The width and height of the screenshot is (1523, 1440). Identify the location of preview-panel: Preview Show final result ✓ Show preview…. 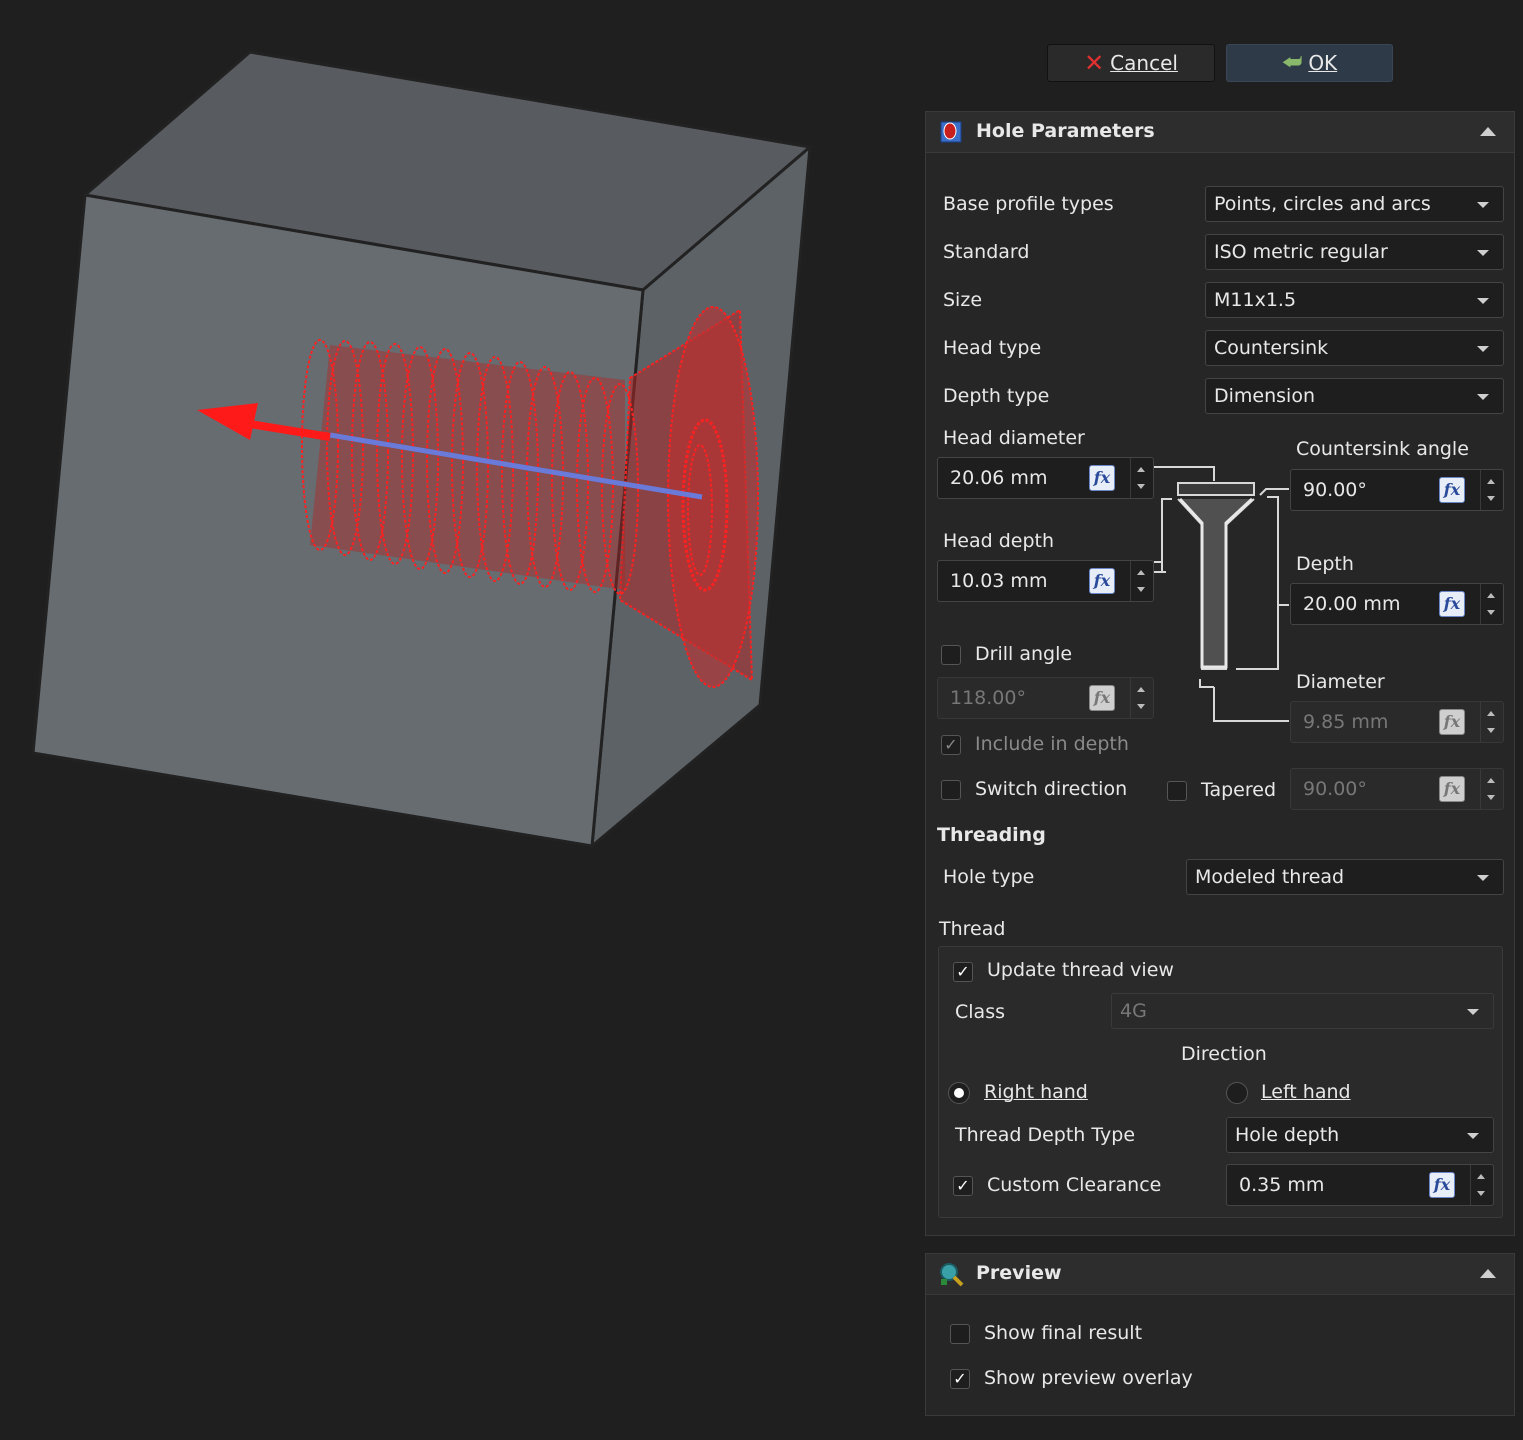
(1220, 1334).